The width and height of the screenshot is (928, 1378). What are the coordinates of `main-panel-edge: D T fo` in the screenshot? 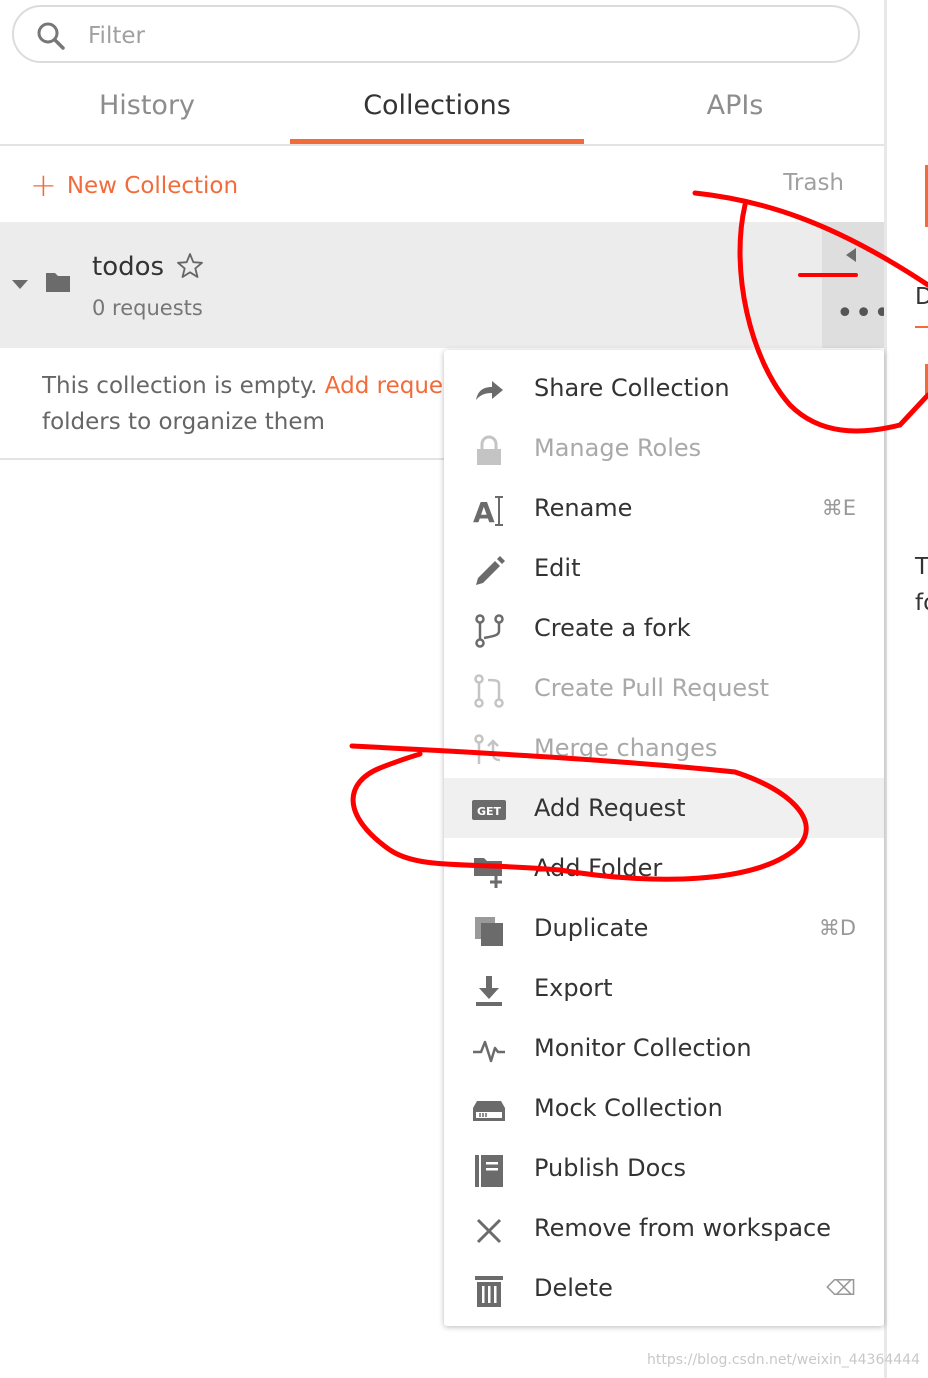 It's located at (907, 689).